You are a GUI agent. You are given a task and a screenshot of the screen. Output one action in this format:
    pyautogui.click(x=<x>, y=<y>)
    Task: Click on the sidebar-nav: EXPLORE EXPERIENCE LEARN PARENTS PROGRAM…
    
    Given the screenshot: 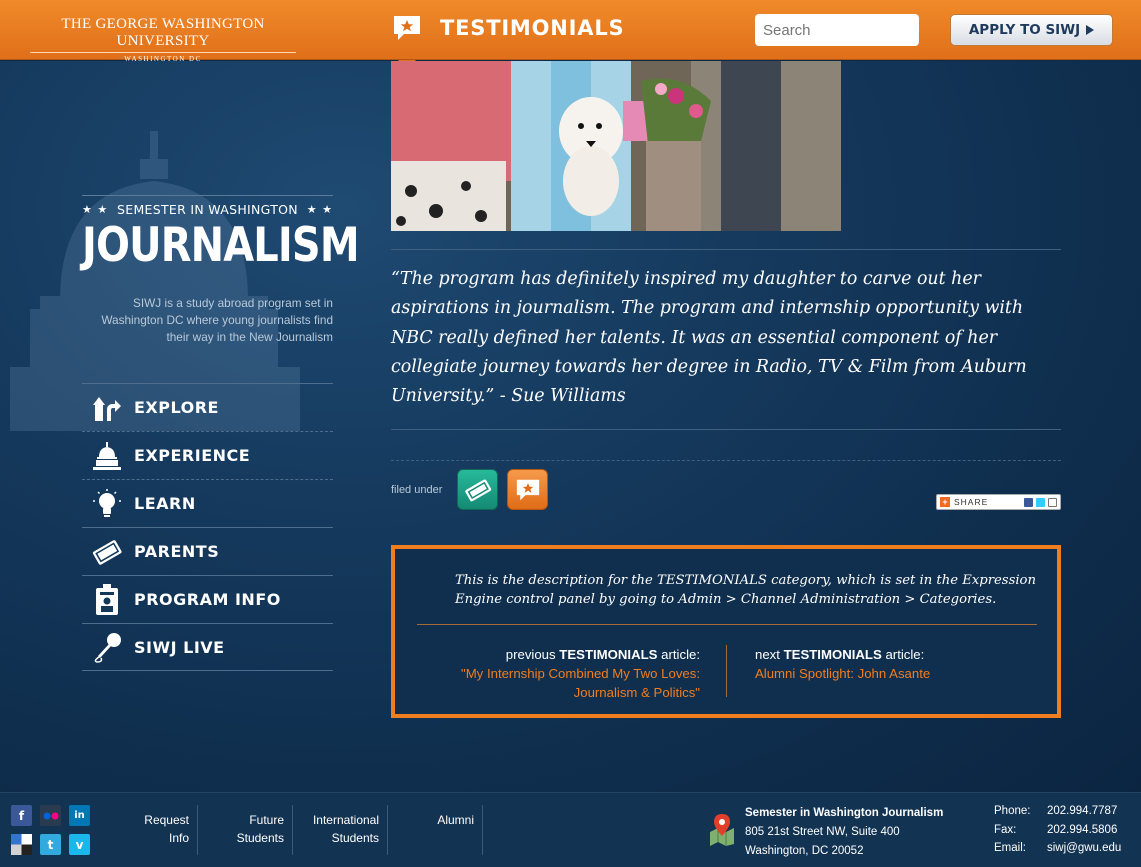 What is the action you would take?
    pyautogui.click(x=207, y=527)
    